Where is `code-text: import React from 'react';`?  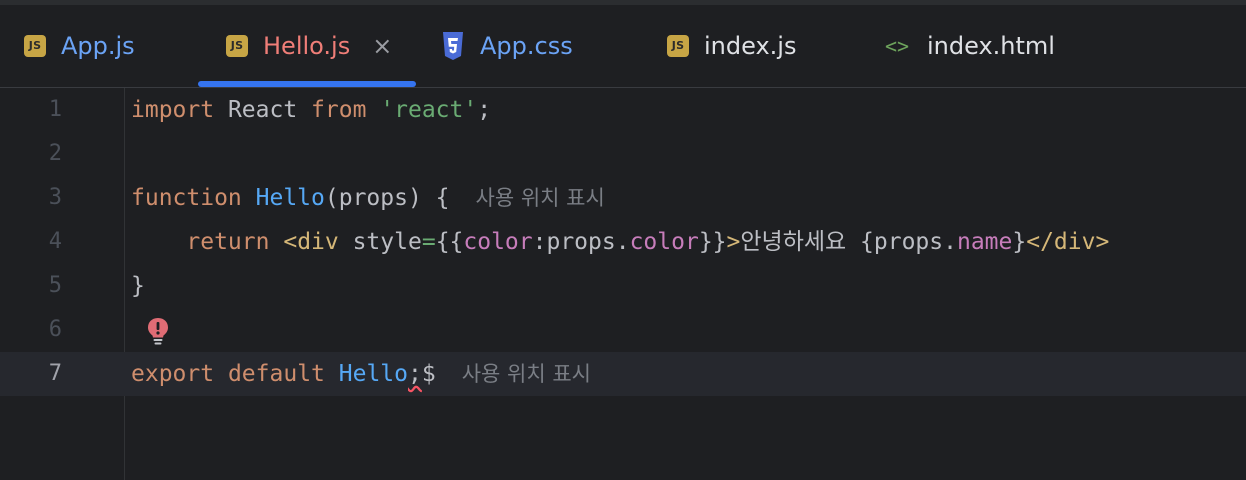
code-text: import React from 'react'; is located at coordinates (311, 110).